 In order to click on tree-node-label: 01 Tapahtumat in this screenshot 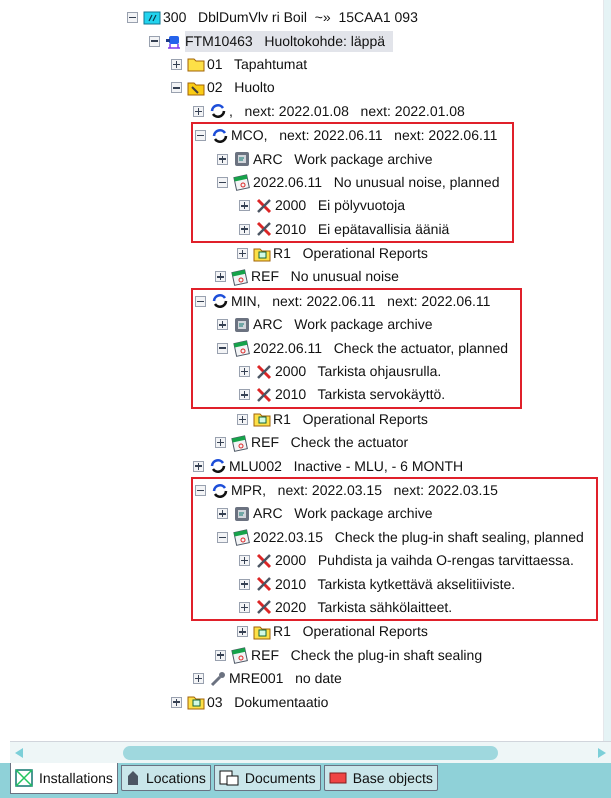, I will do `click(261, 64)`.